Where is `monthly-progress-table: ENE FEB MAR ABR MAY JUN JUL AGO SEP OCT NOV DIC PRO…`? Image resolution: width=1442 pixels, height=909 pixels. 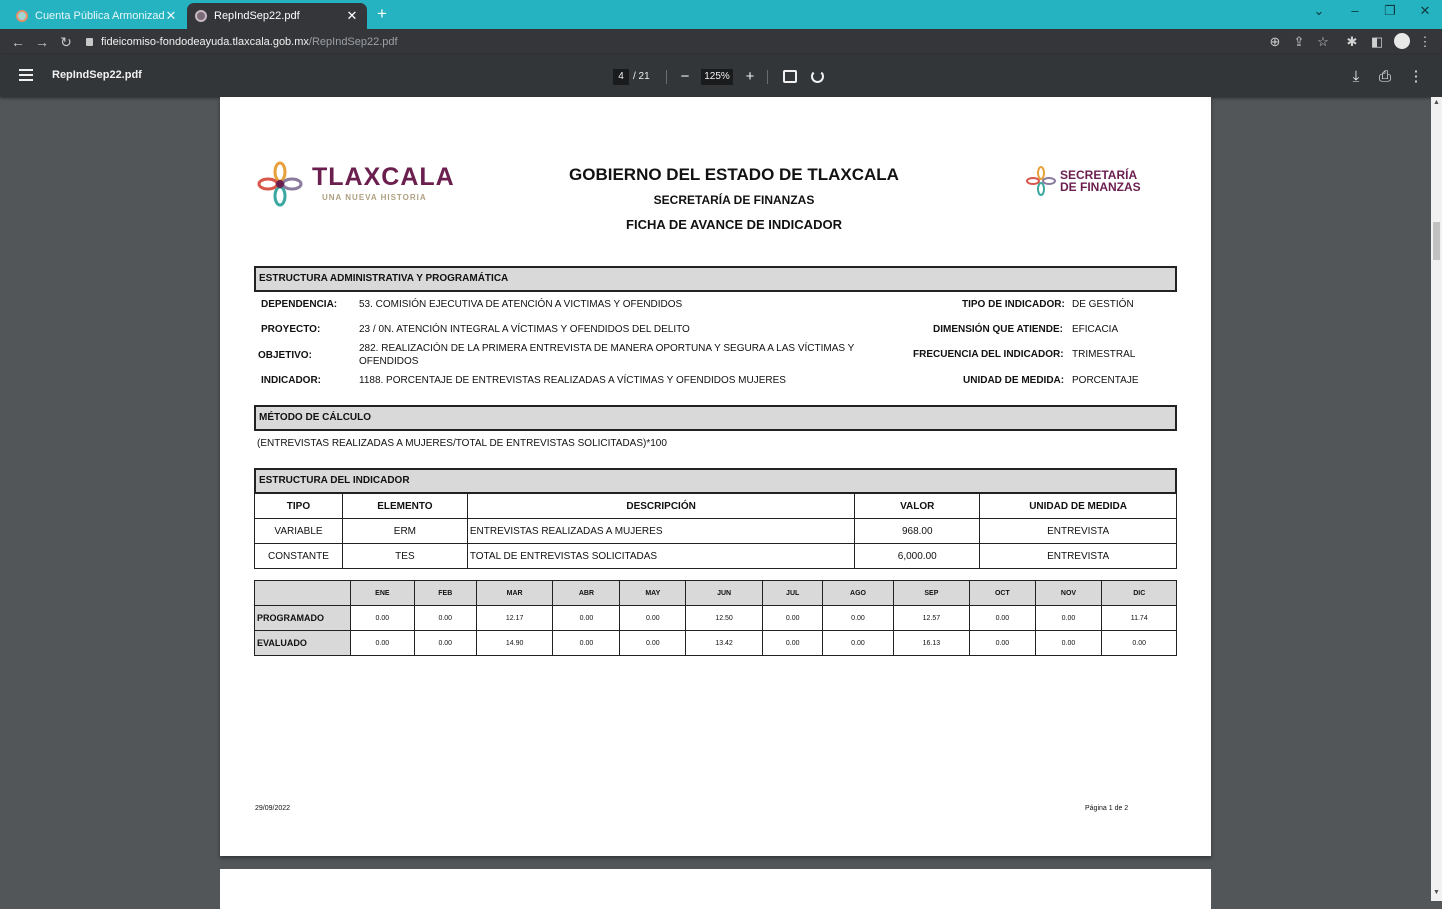
monthly-progress-table: ENE FEB MAR ABR MAY JUN JUL AGO SEP OCT NOV DIC PRO… is located at coordinates (715, 618).